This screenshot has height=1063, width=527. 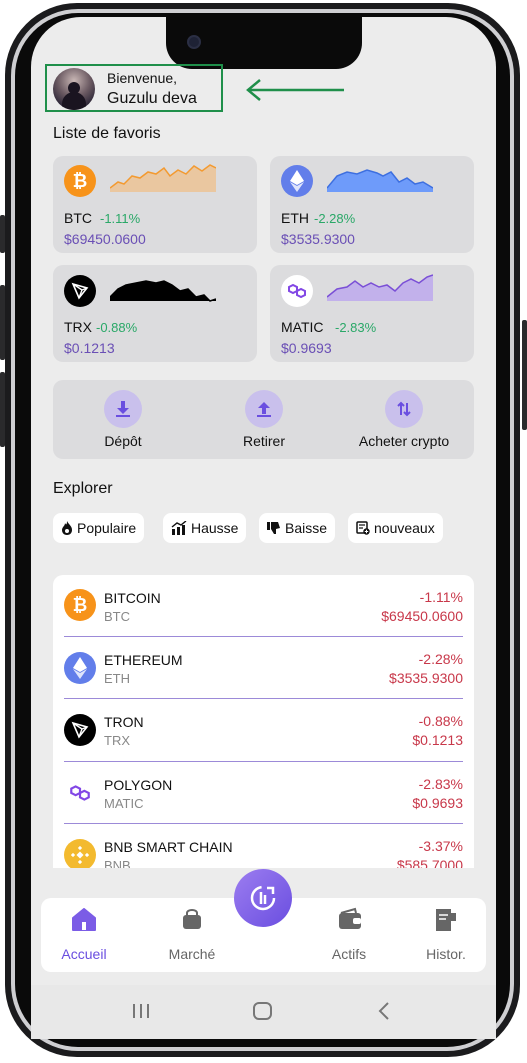 I want to click on coin-price: $0.9693, so click(x=437, y=803).